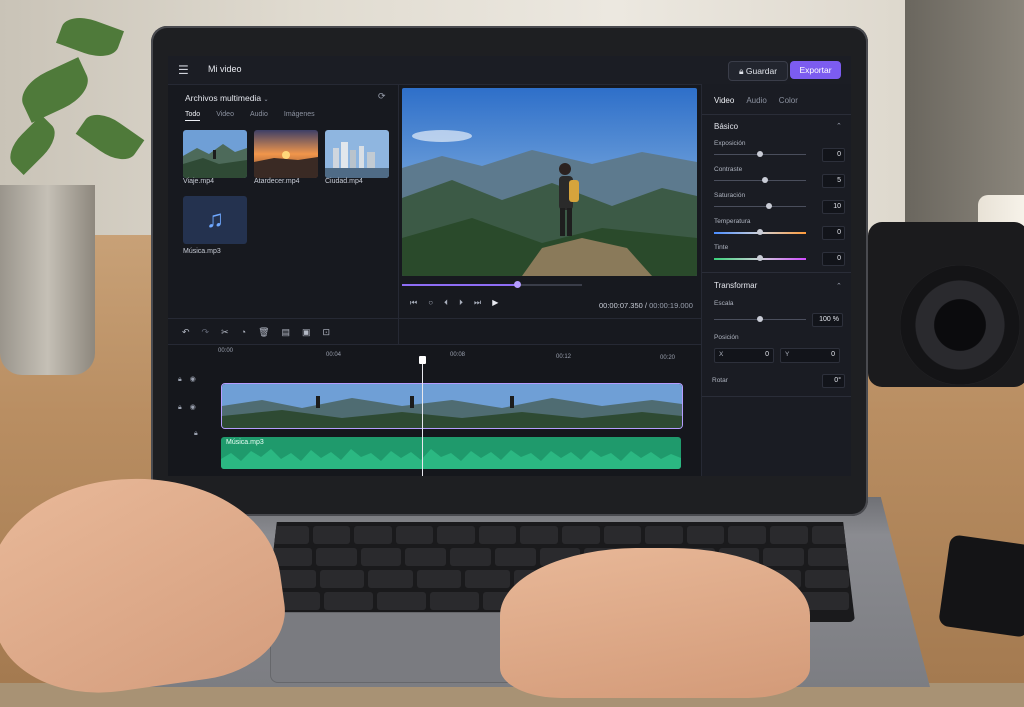 This screenshot has width=1024, height=707. I want to click on audio-track-controls: 🔒︎, so click(196, 434).